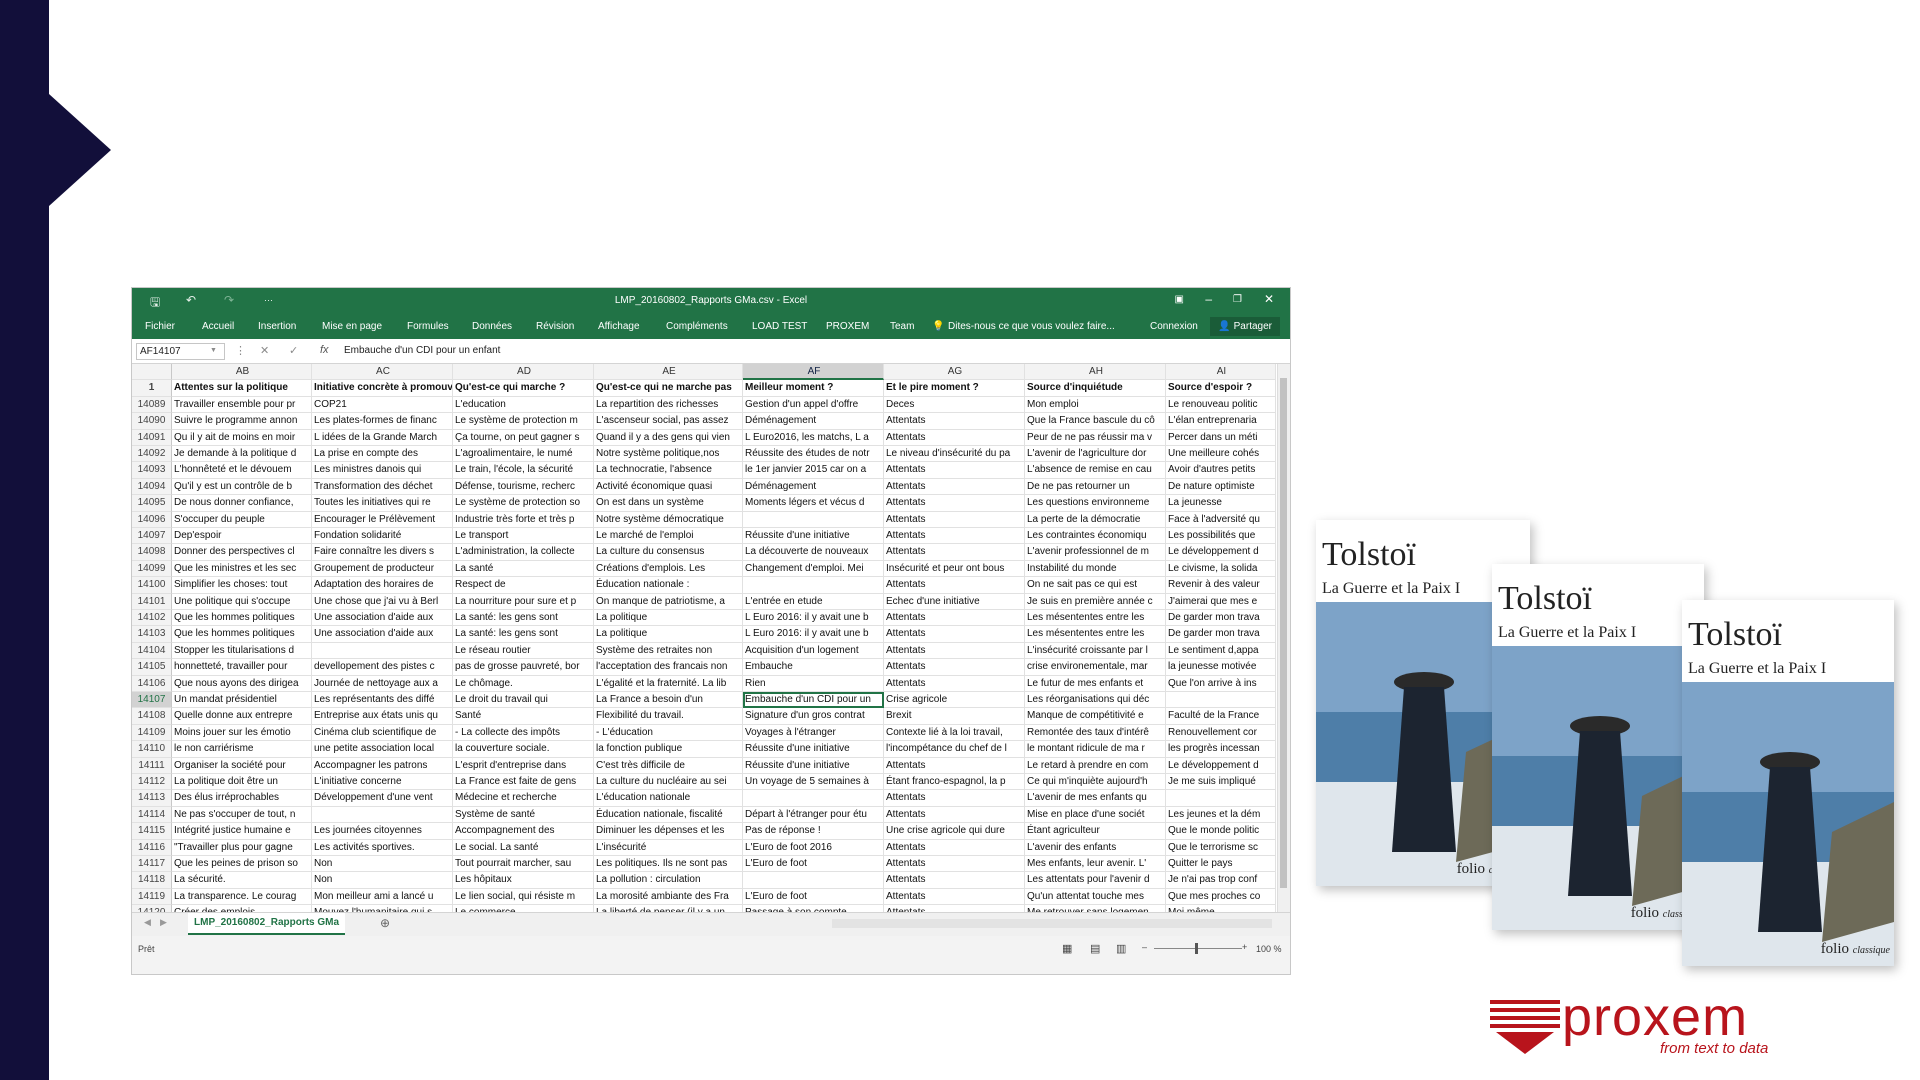 Image resolution: width=1920 pixels, height=1080 pixels. What do you see at coordinates (152, 454) in the screenshot?
I see `row-number: 14092` at bounding box center [152, 454].